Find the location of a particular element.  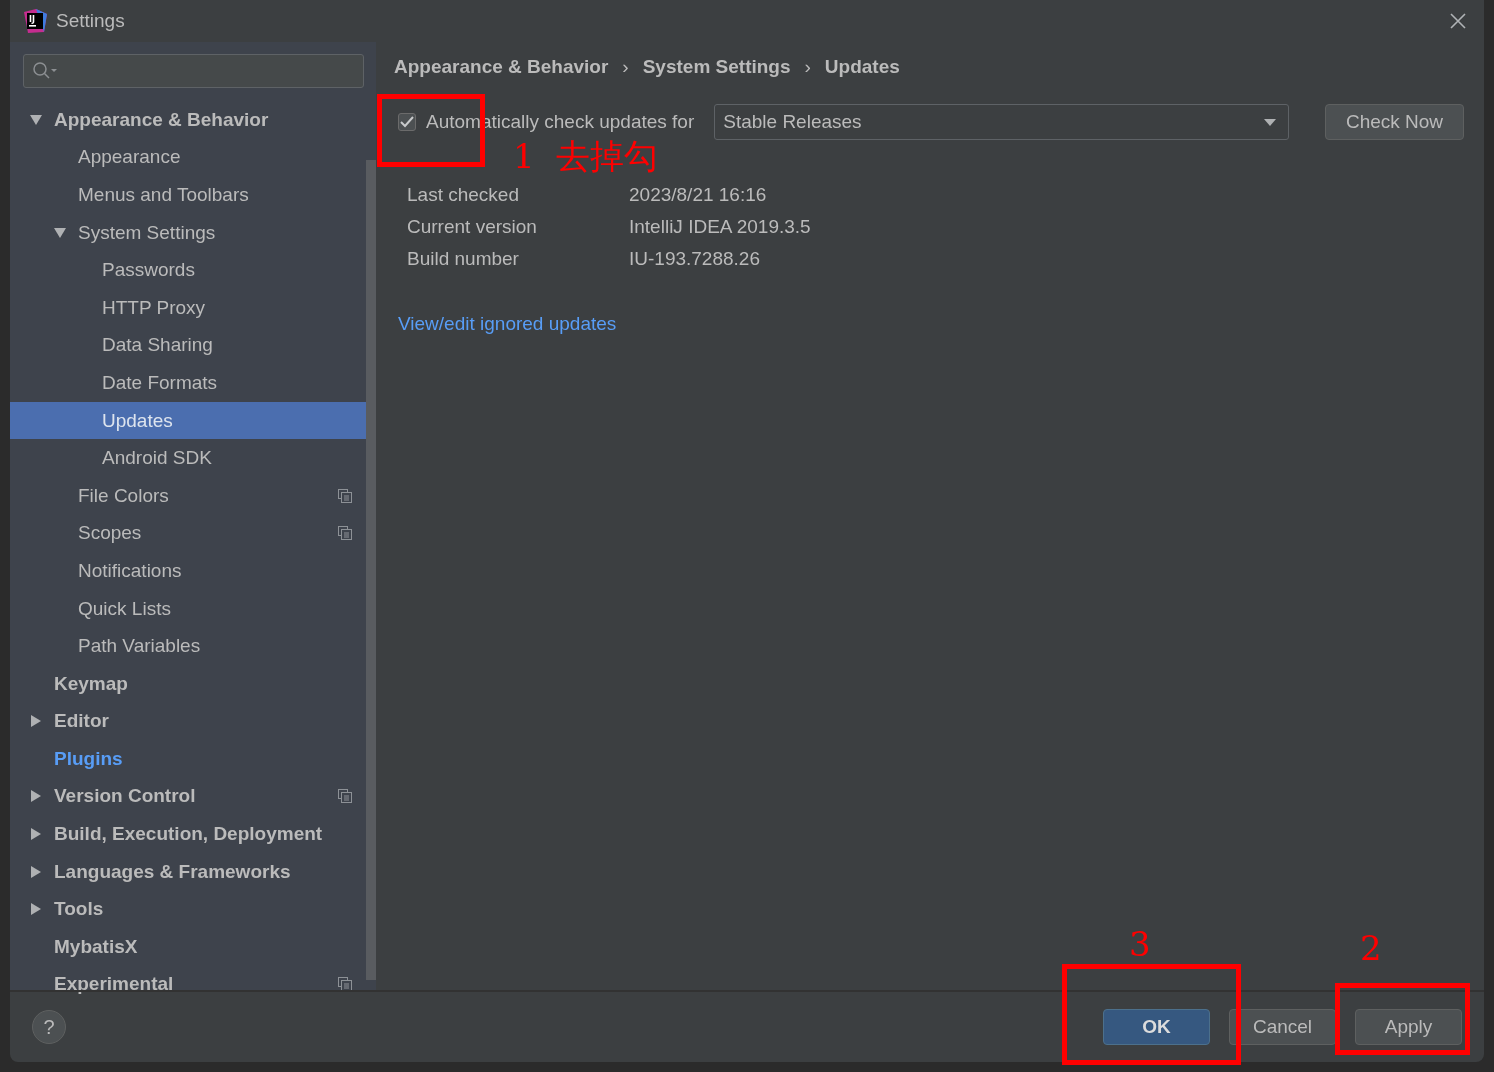

dialog-button: Apply is located at coordinates (1408, 1027).